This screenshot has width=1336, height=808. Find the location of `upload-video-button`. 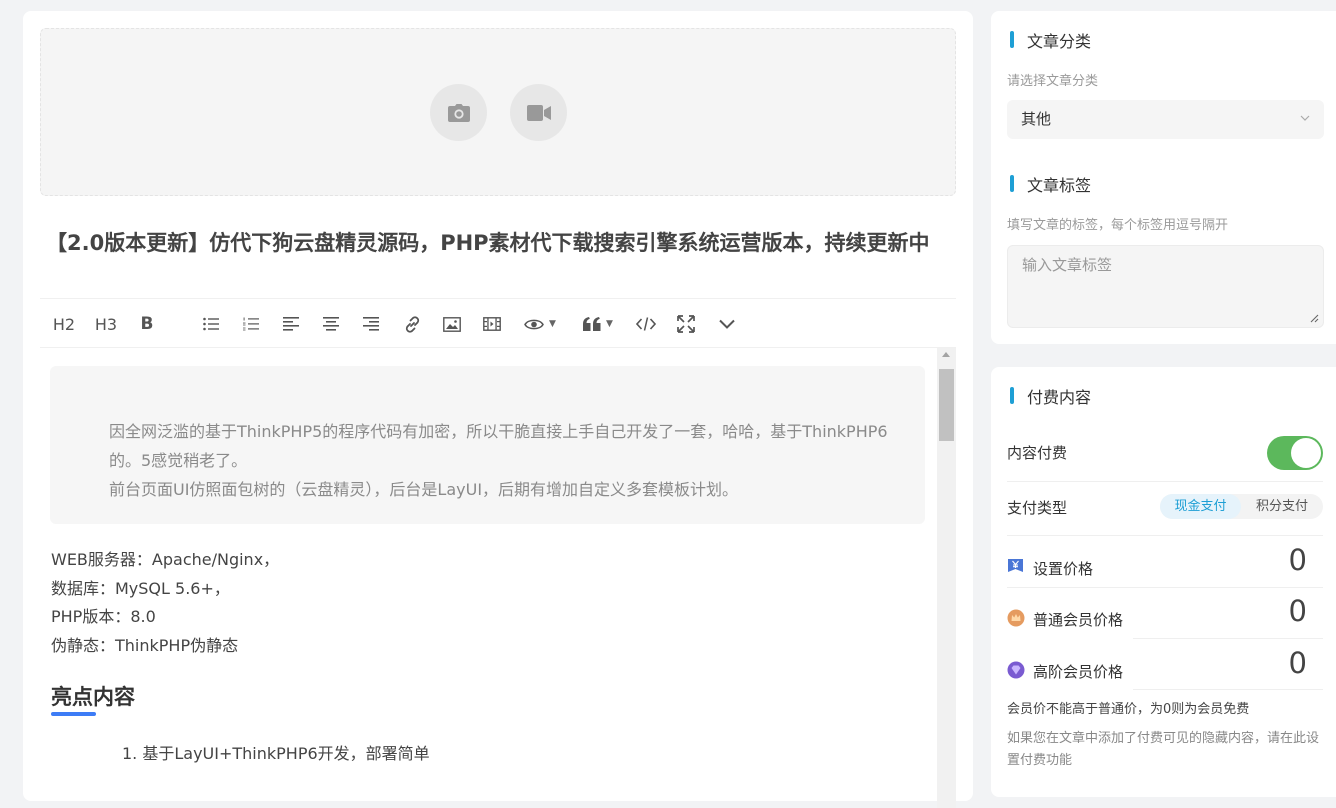

upload-video-button is located at coordinates (538, 112).